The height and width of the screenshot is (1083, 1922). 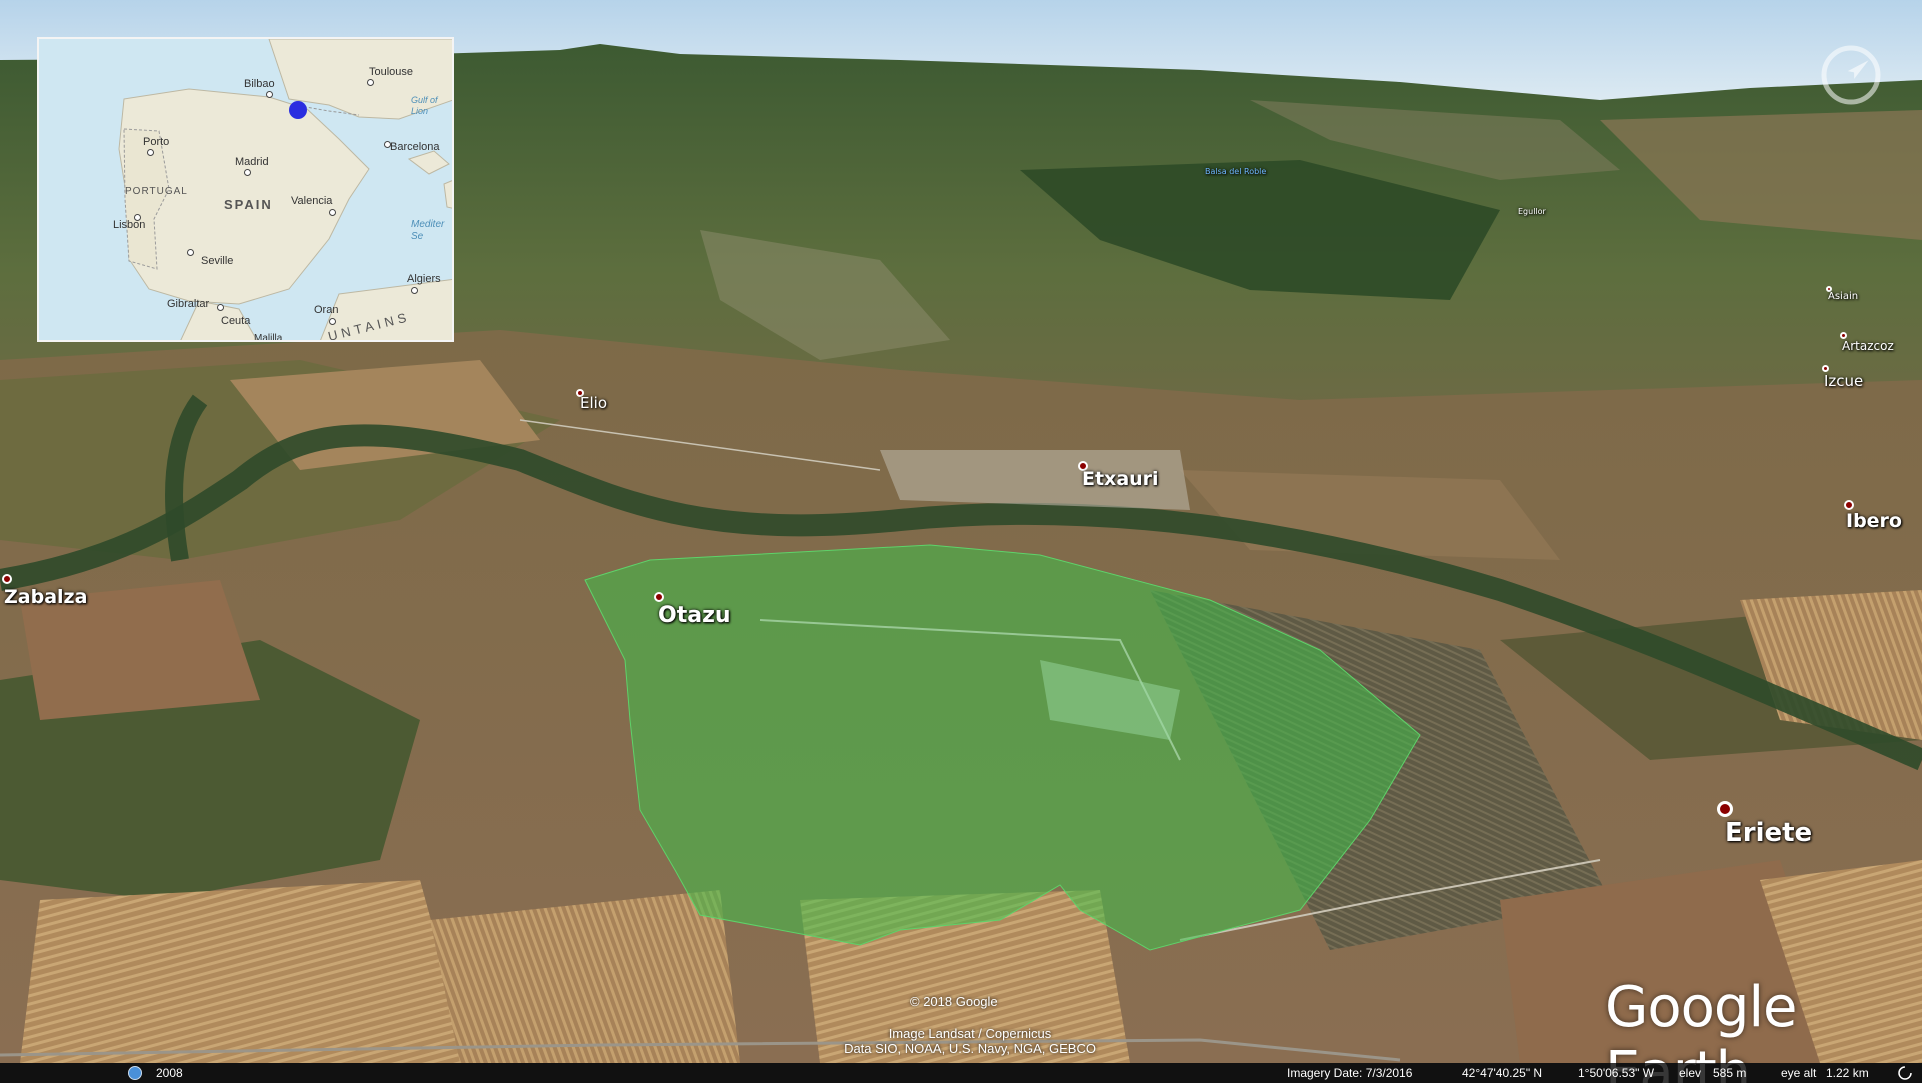 What do you see at coordinates (1616, 1073) in the screenshot?
I see `longitude-readout: 1°50'06.53" W` at bounding box center [1616, 1073].